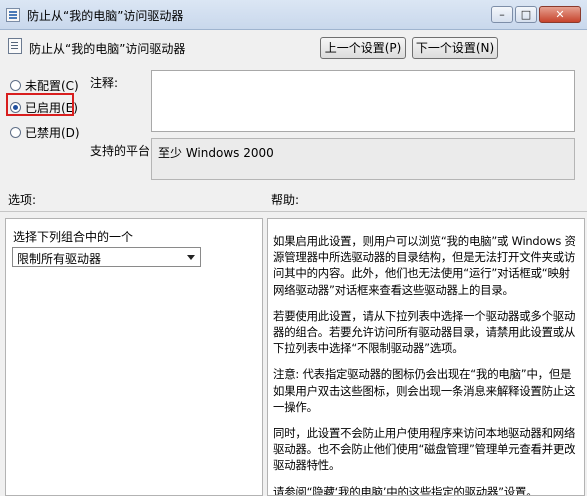 The width and height of the screenshot is (587, 496). I want to click on previous-setting-button: 上一个设置(P), so click(363, 48).